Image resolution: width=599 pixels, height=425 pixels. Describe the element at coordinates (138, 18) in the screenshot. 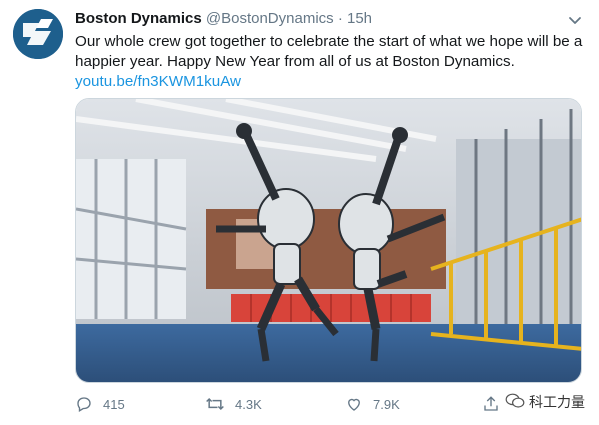

I see `author-name: Boston Dynamics` at that location.